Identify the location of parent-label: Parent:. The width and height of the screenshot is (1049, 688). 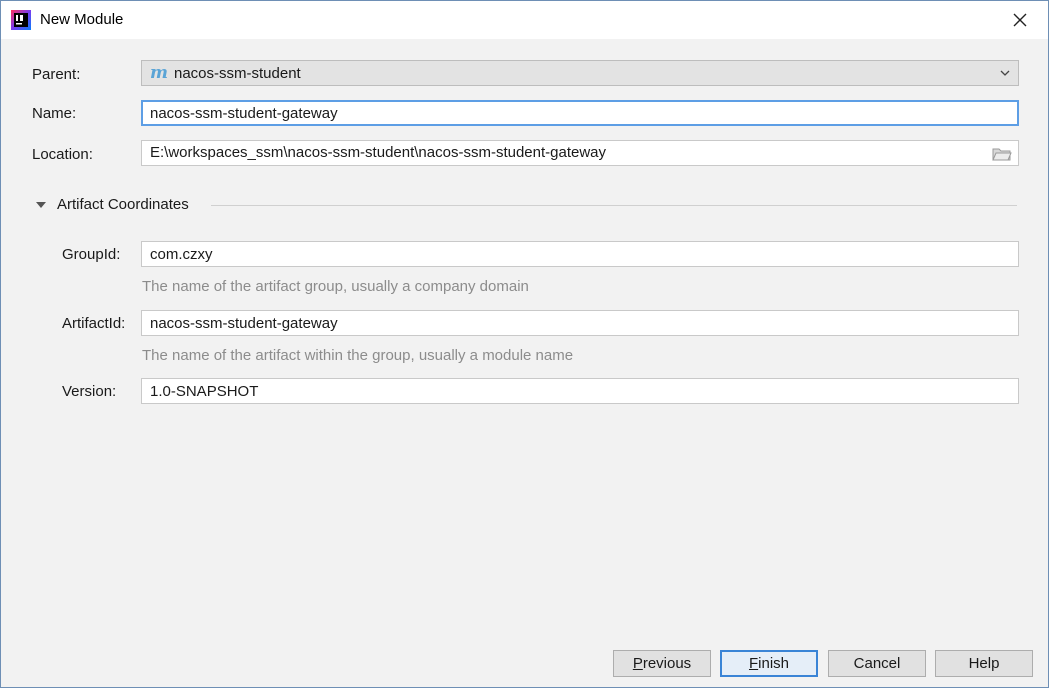
(56, 74).